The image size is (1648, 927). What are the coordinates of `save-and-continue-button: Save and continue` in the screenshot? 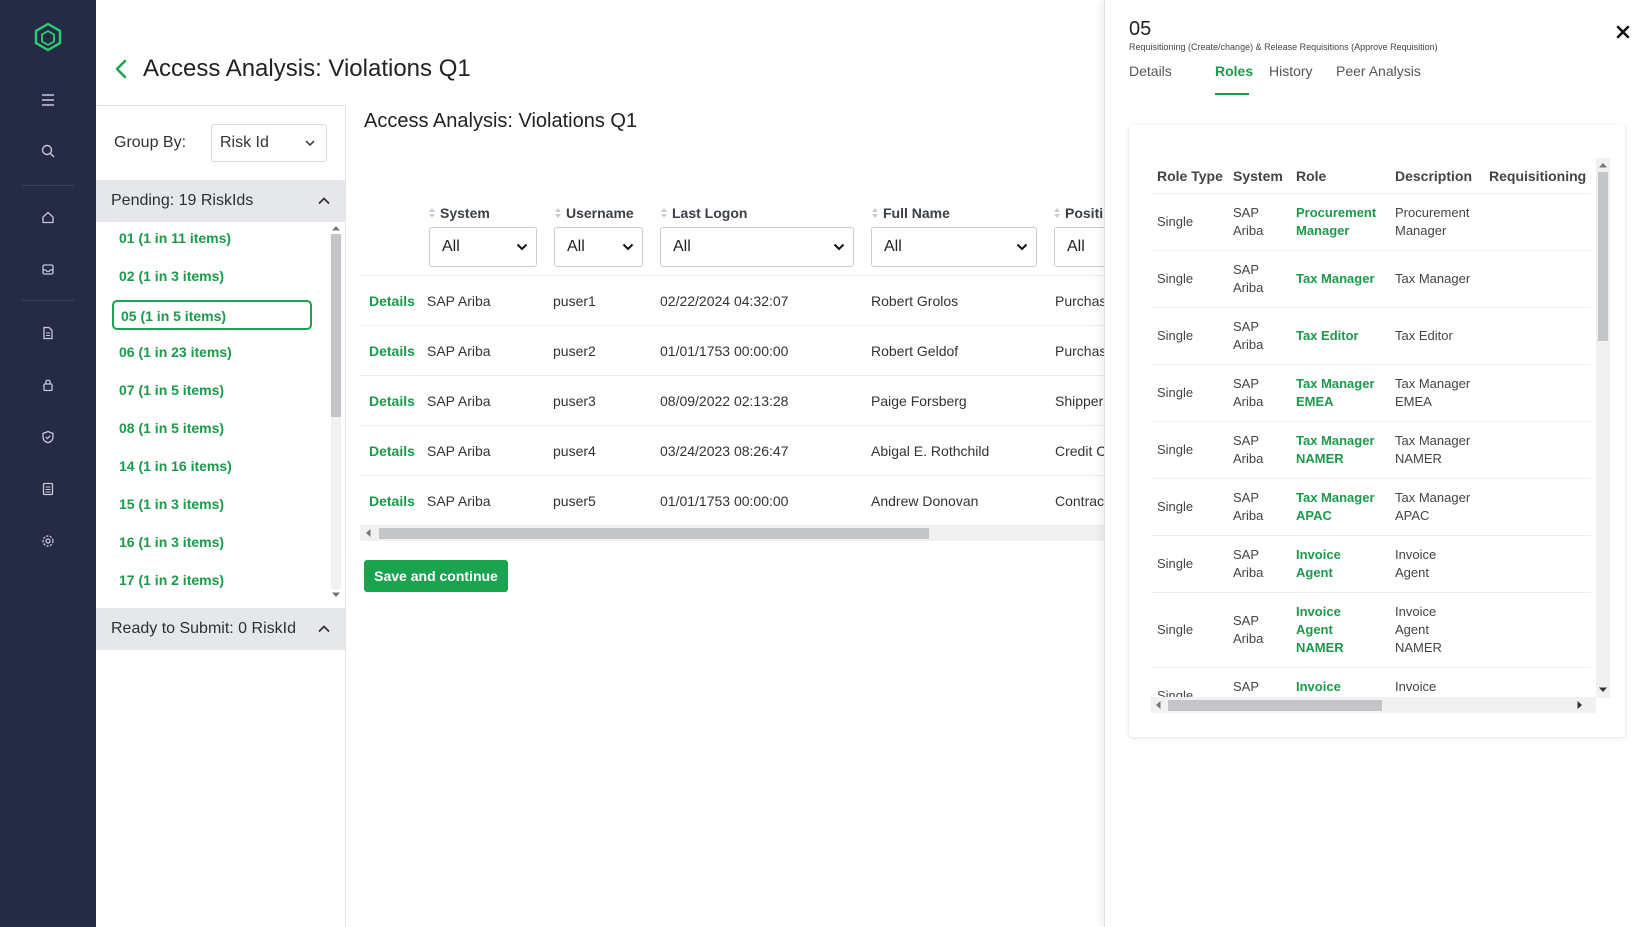 It's located at (436, 576).